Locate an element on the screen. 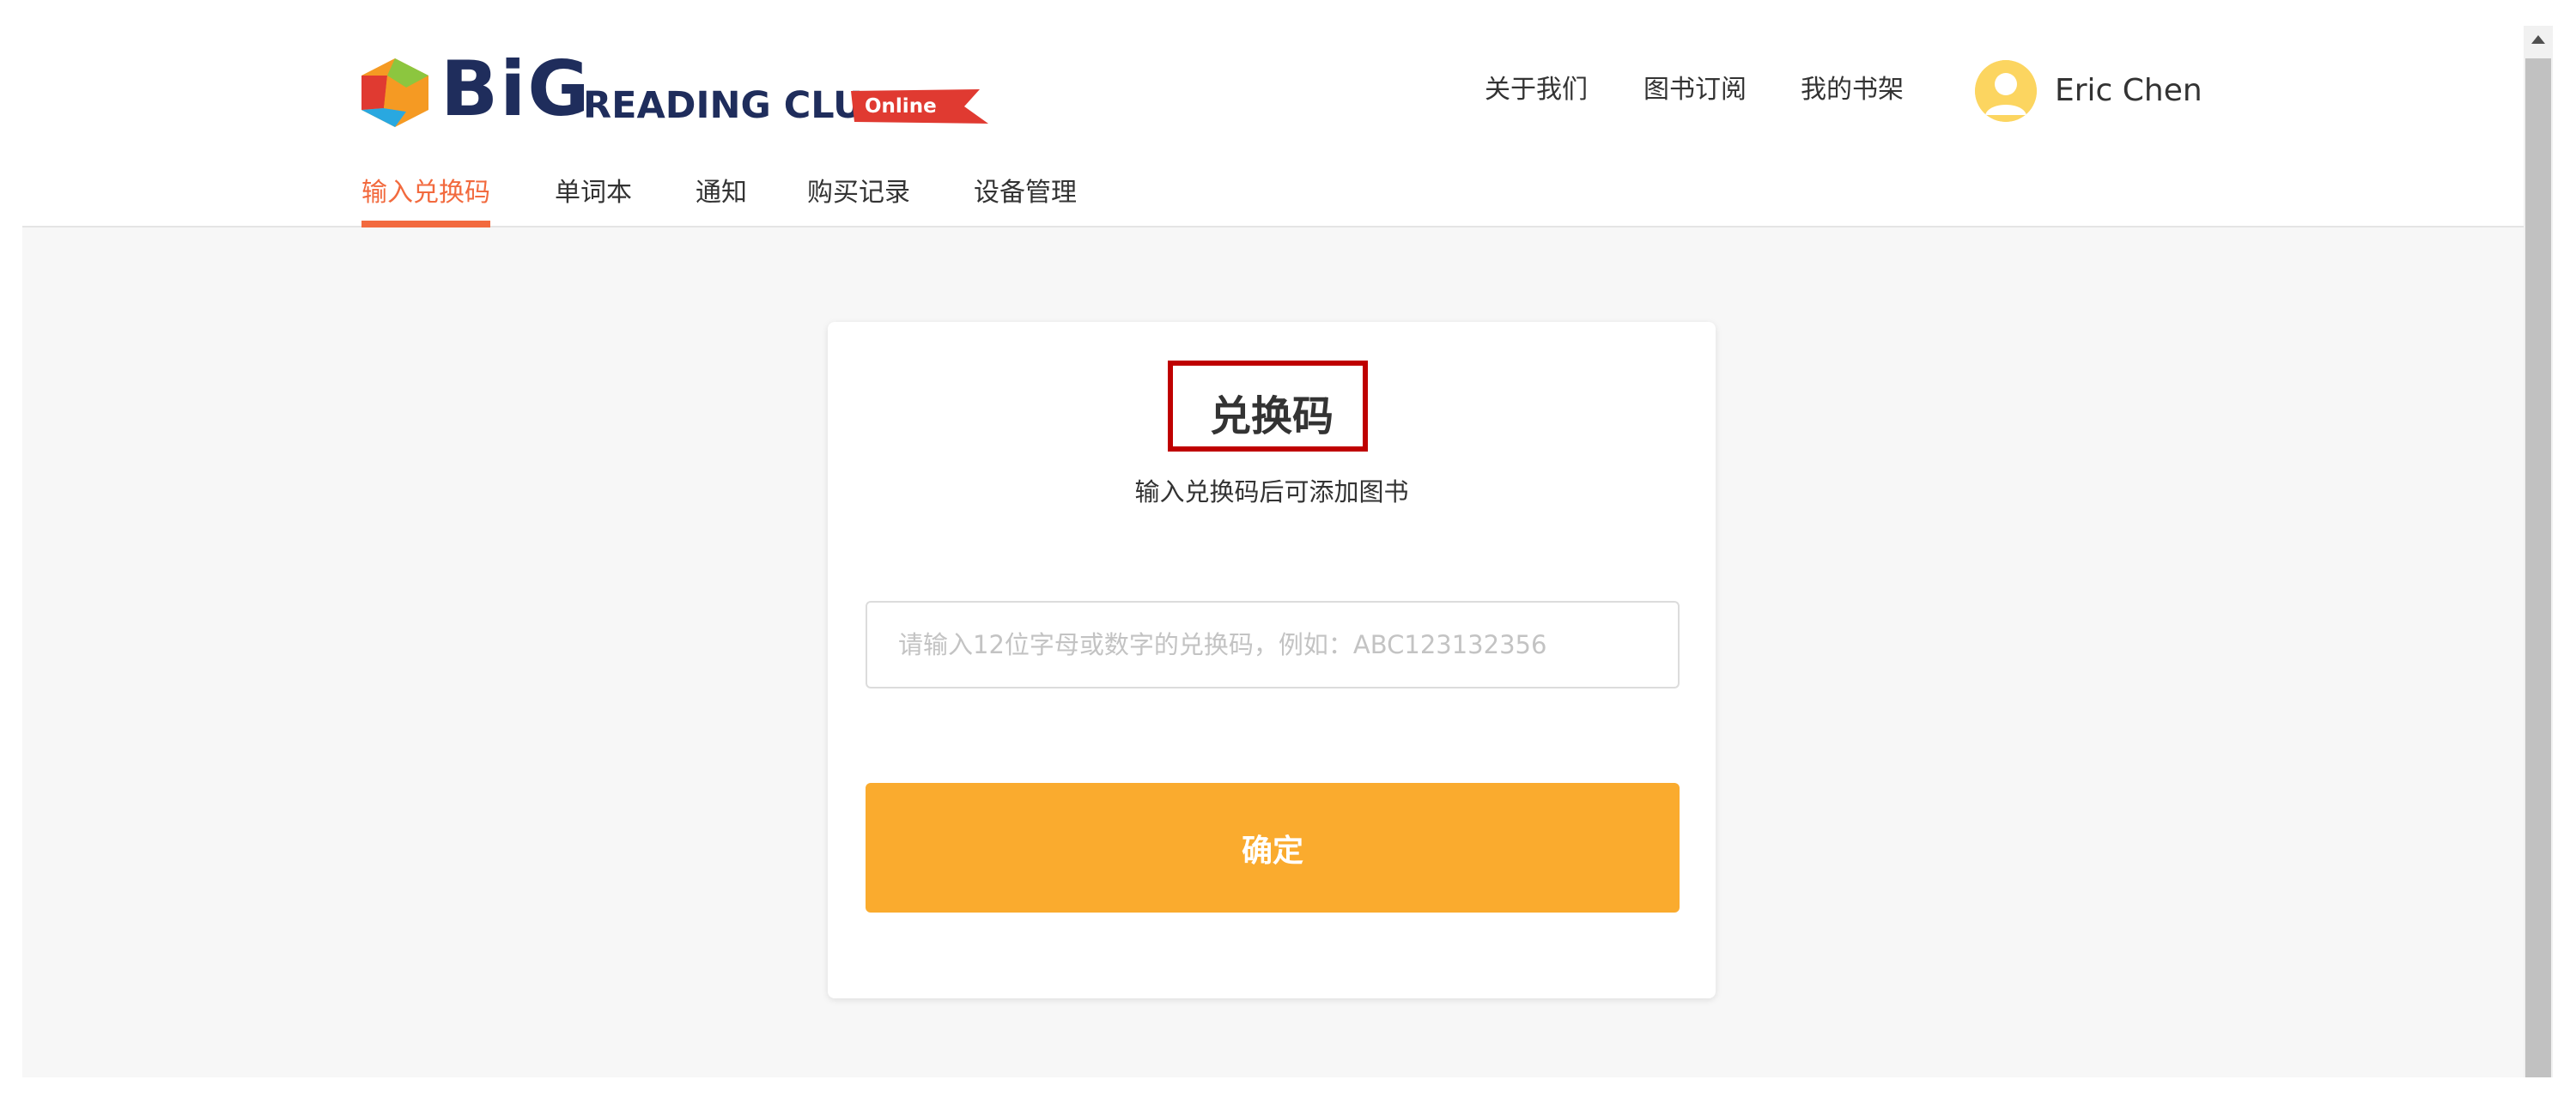 The width and height of the screenshot is (2576, 1116). scroll-up-button is located at coordinates (2538, 40).